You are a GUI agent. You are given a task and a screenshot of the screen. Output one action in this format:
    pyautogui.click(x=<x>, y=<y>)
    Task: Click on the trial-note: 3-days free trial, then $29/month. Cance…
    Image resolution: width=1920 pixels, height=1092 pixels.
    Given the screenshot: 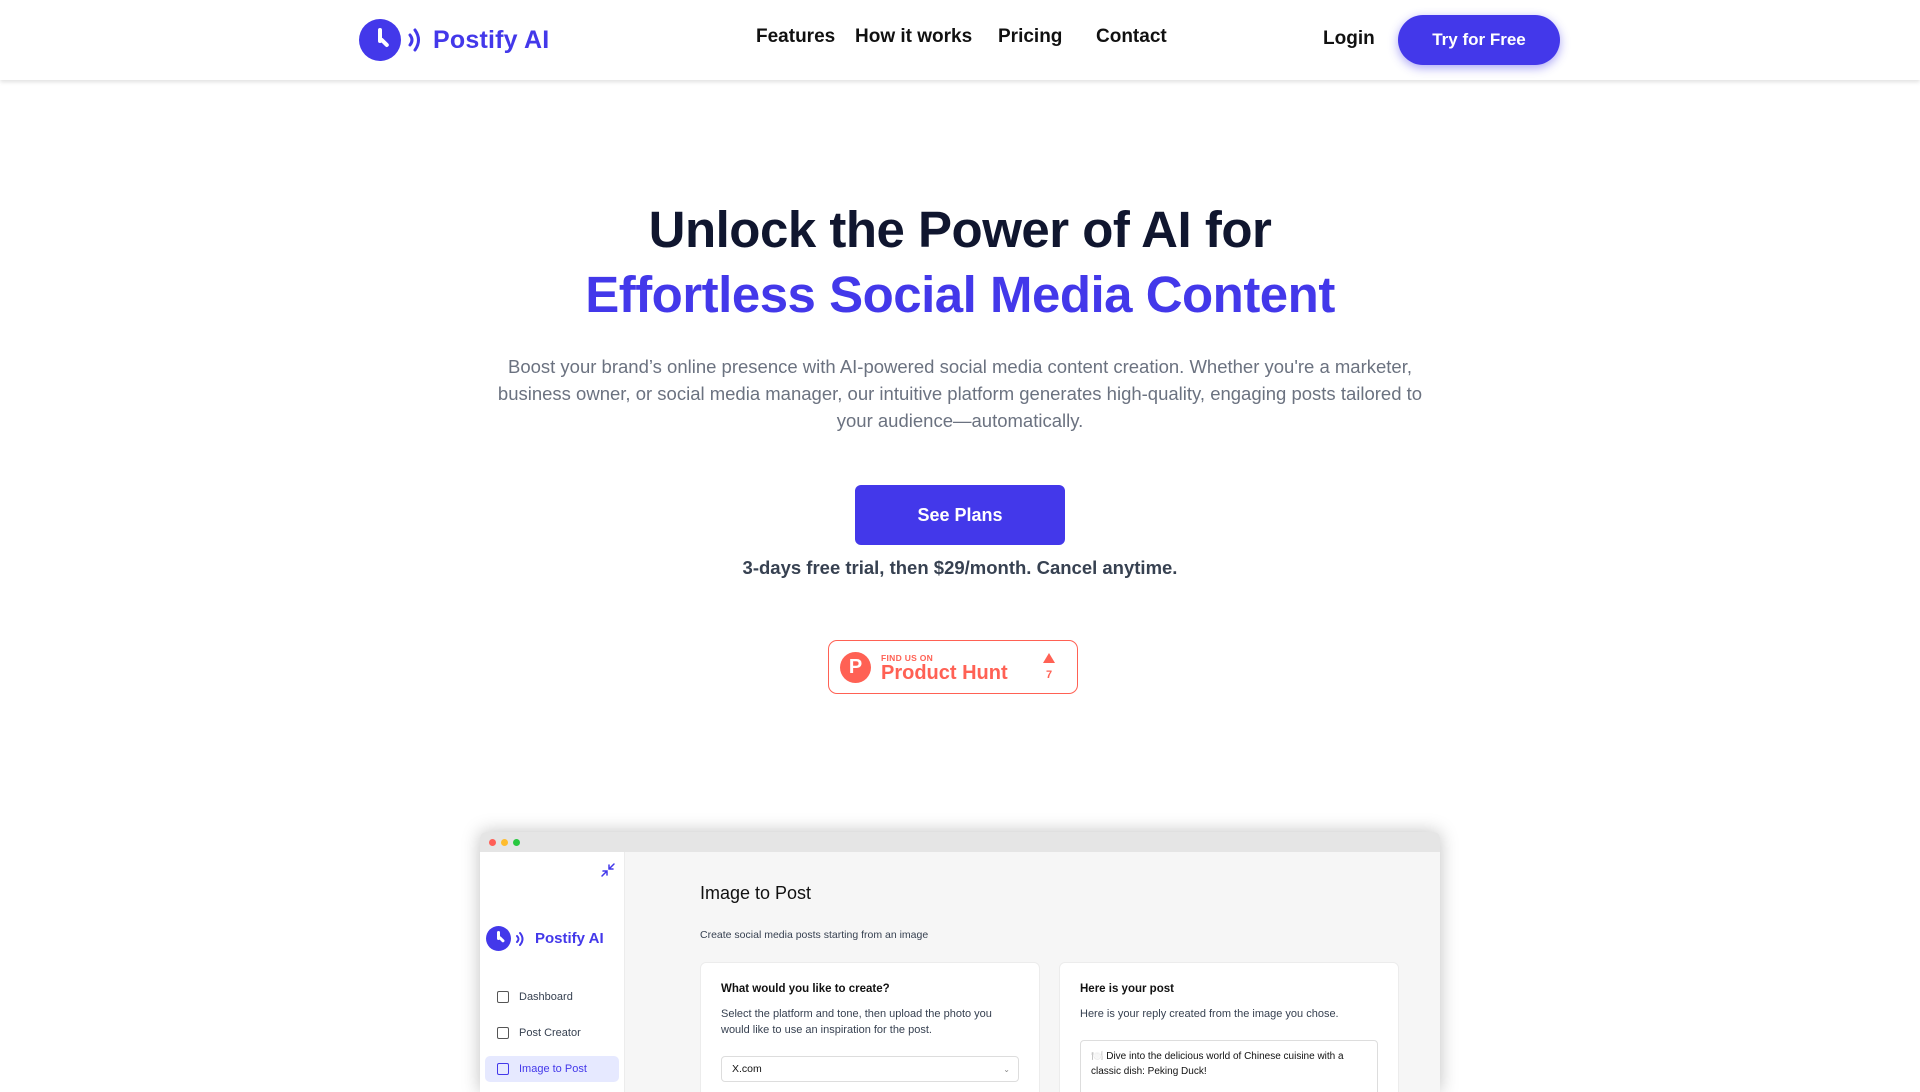 What is the action you would take?
    pyautogui.click(x=960, y=567)
    